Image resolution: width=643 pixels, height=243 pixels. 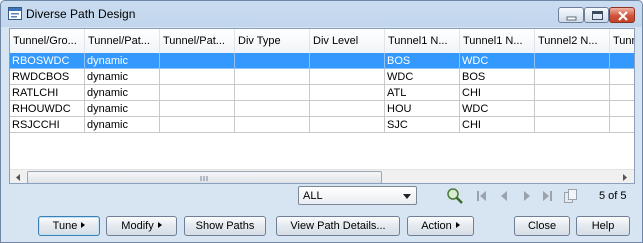 I want to click on close-window-button, so click(x=622, y=15).